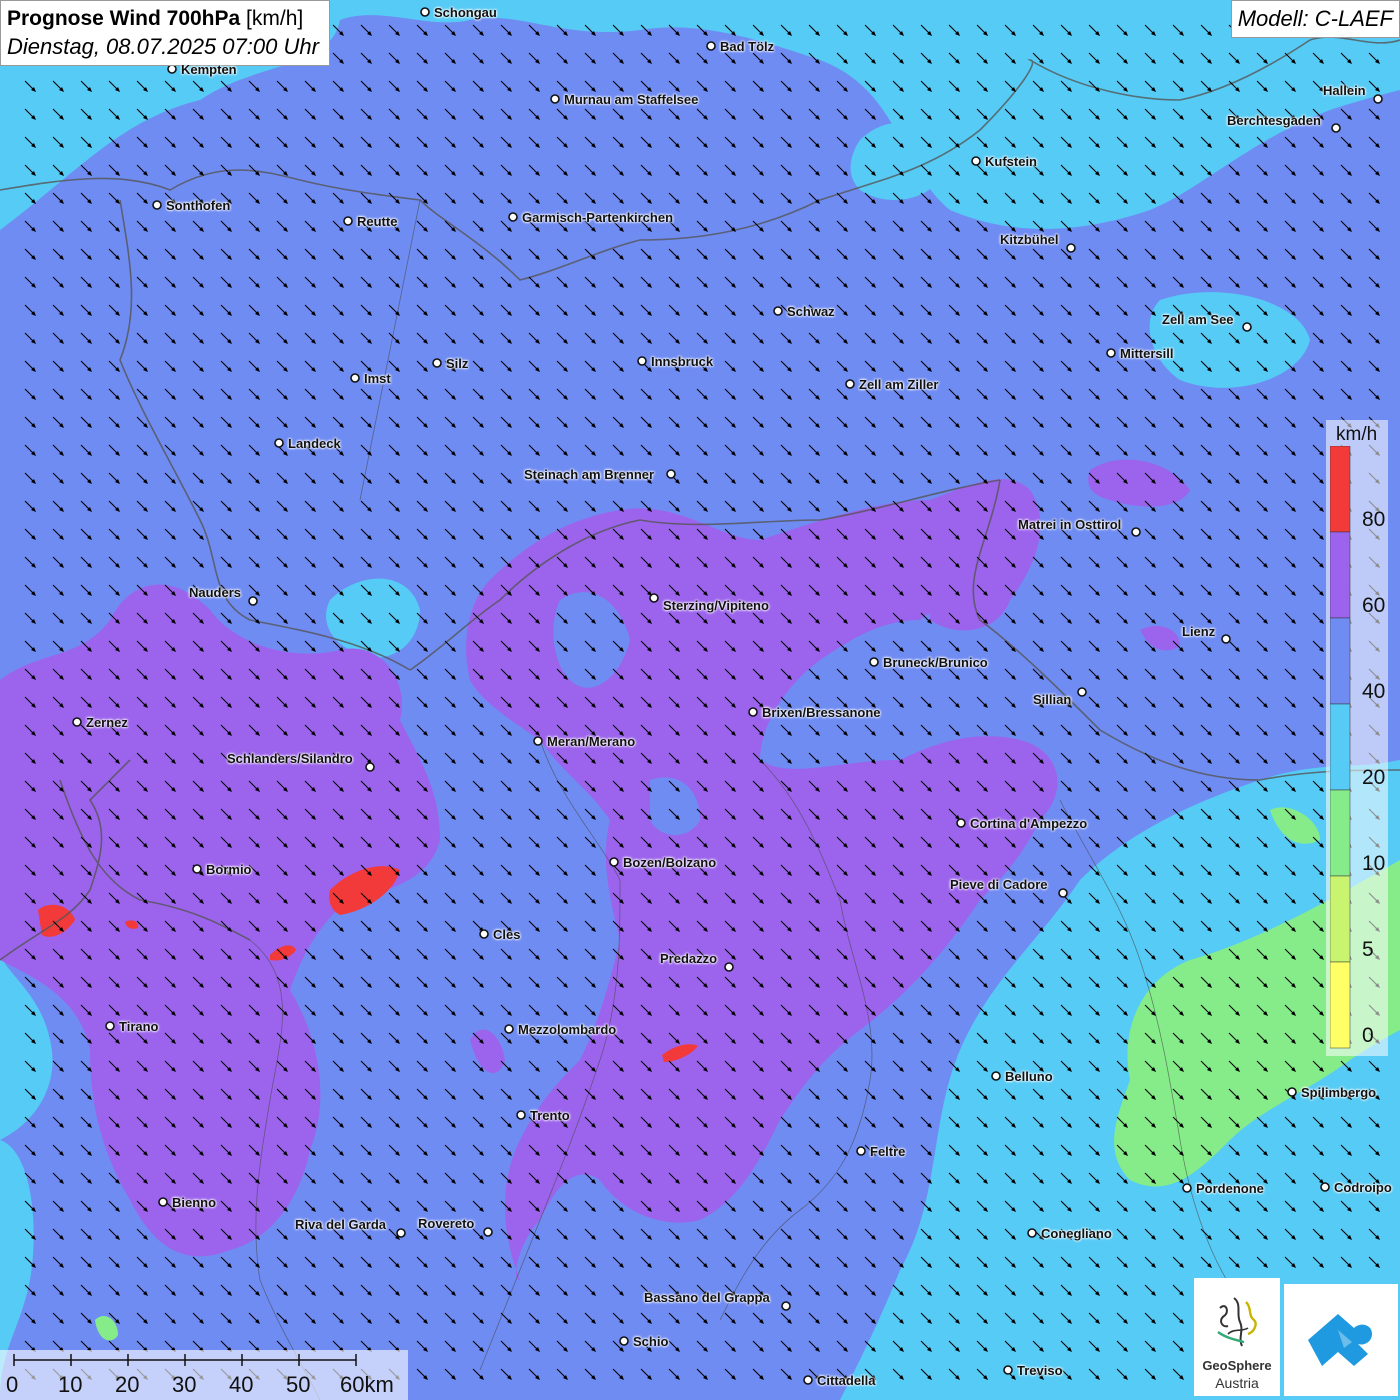 This screenshot has height=1400, width=1400. Describe the element at coordinates (1237, 1365) in the screenshot. I see `geosphere-name: GeoSphere` at that location.